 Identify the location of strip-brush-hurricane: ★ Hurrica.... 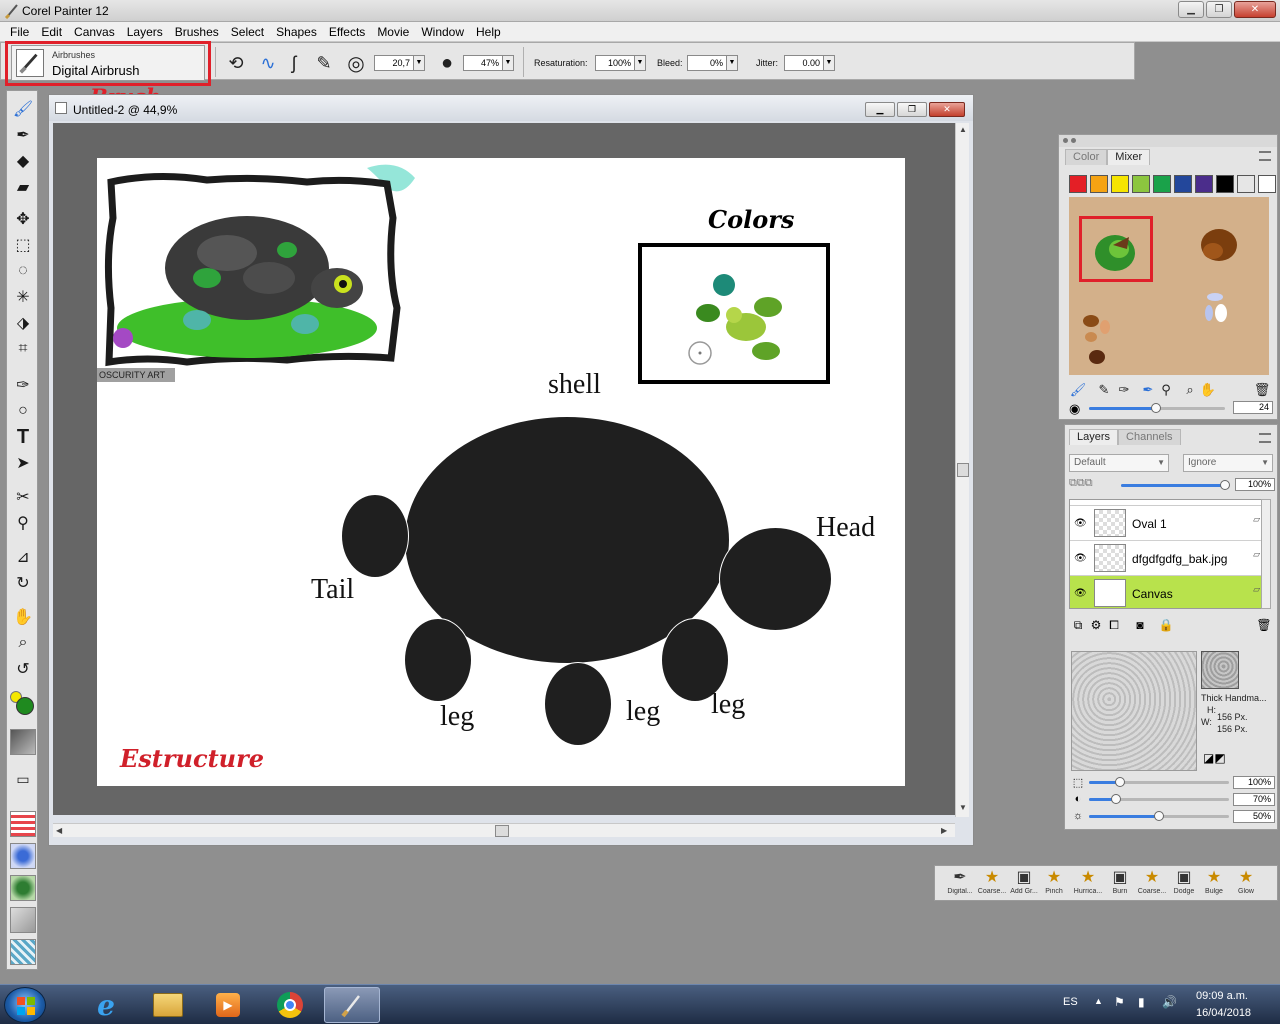
(1088, 884).